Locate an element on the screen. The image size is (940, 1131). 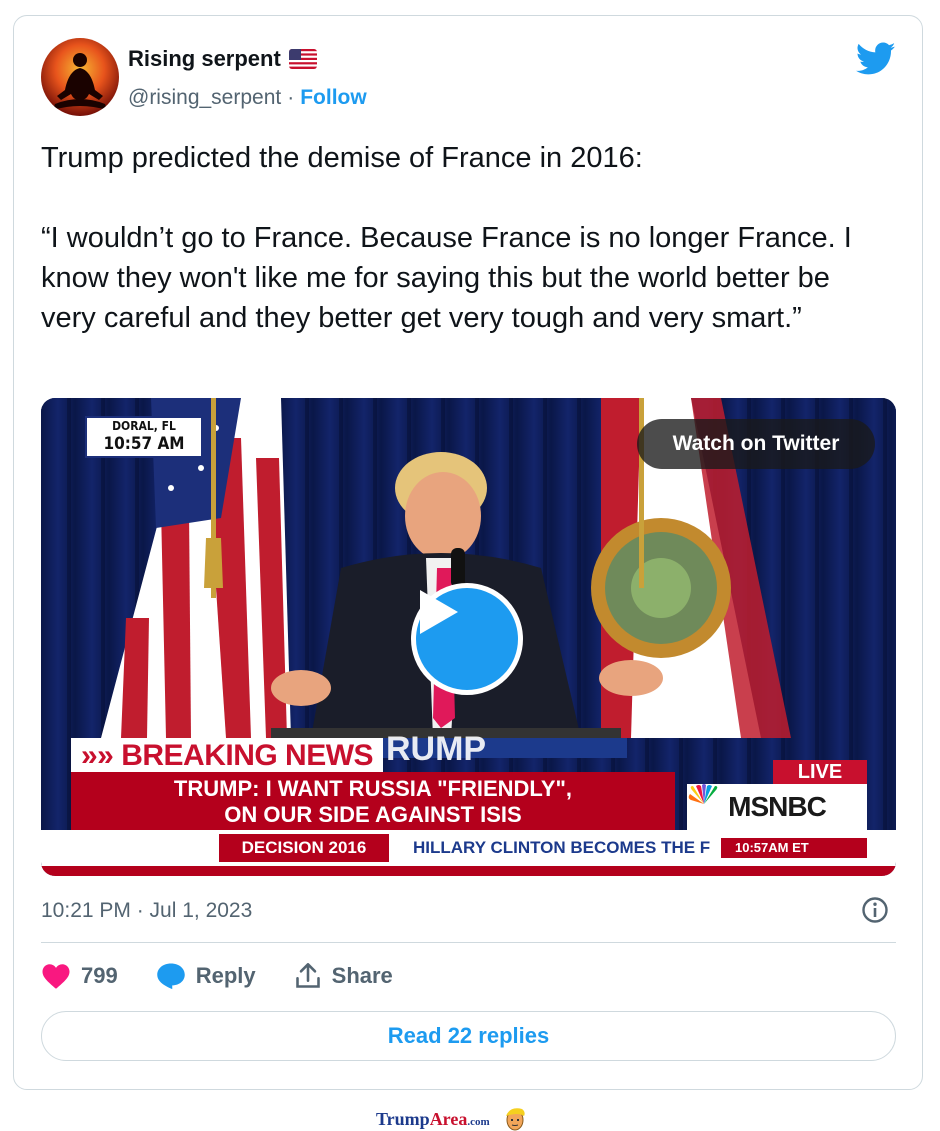
author-handle-row: @rising_serpent · Follow is located at coordinates (247, 98).